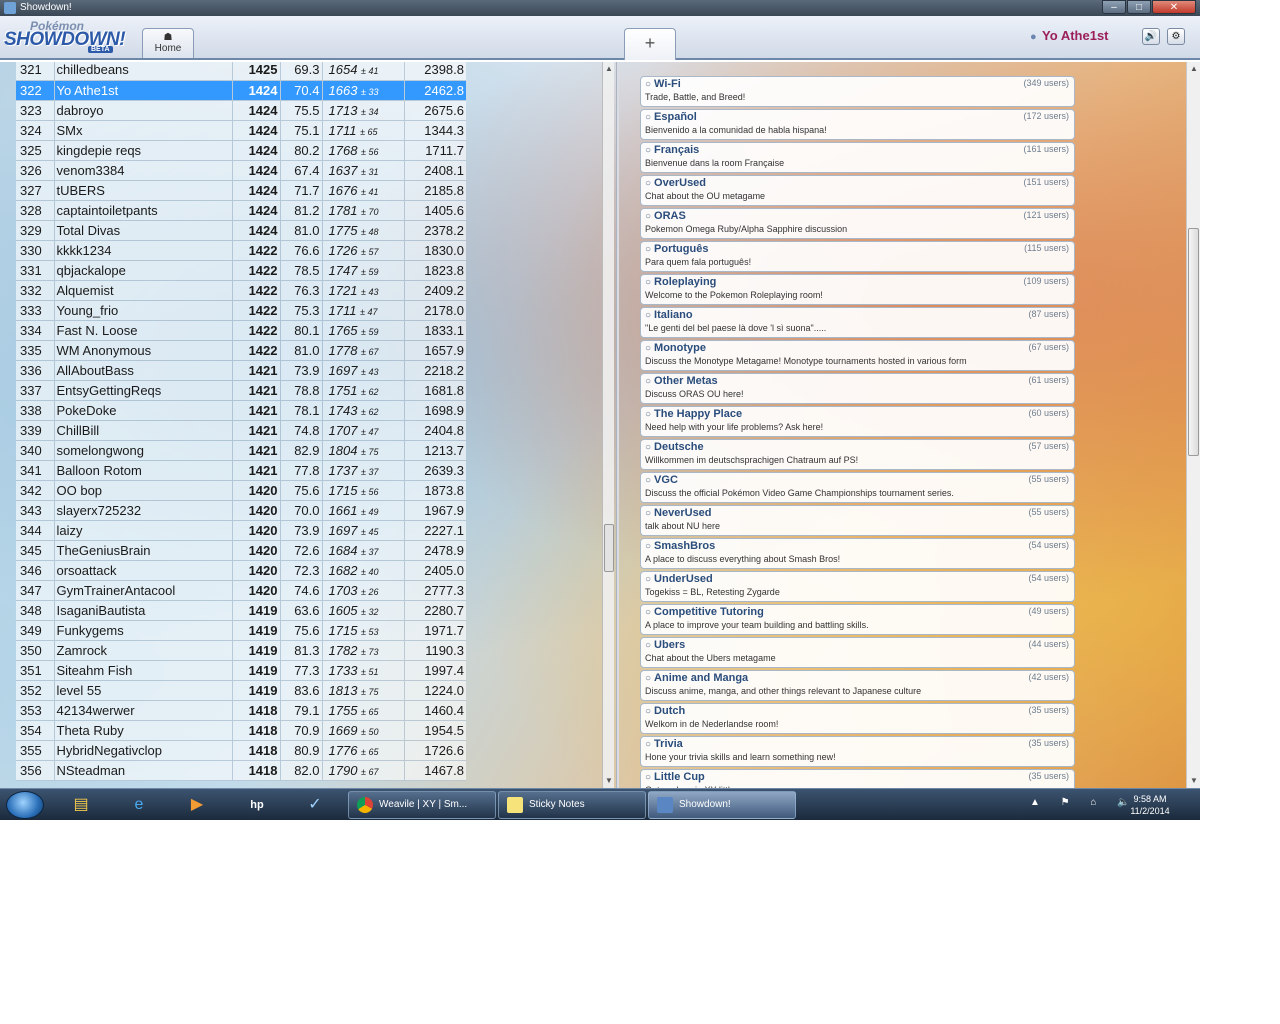 The image size is (1280, 1024). What do you see at coordinates (81, 805) in the screenshot?
I see `folder-icon: ▤` at bounding box center [81, 805].